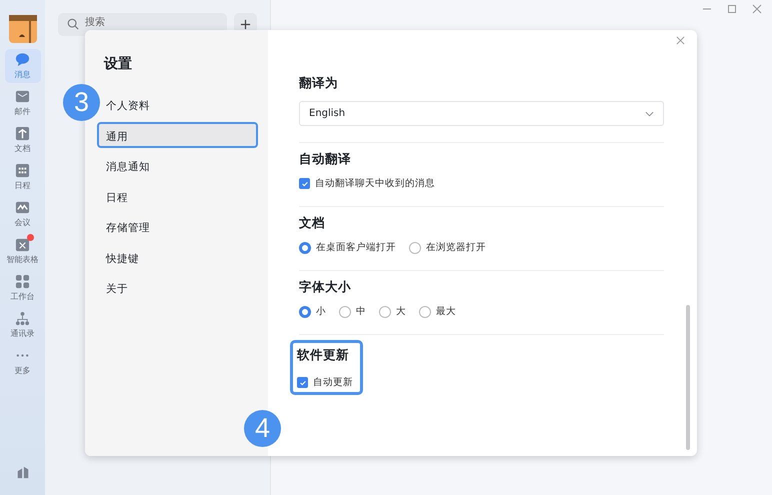 The height and width of the screenshot is (495, 772). I want to click on step-number-badge: 4, so click(262, 428).